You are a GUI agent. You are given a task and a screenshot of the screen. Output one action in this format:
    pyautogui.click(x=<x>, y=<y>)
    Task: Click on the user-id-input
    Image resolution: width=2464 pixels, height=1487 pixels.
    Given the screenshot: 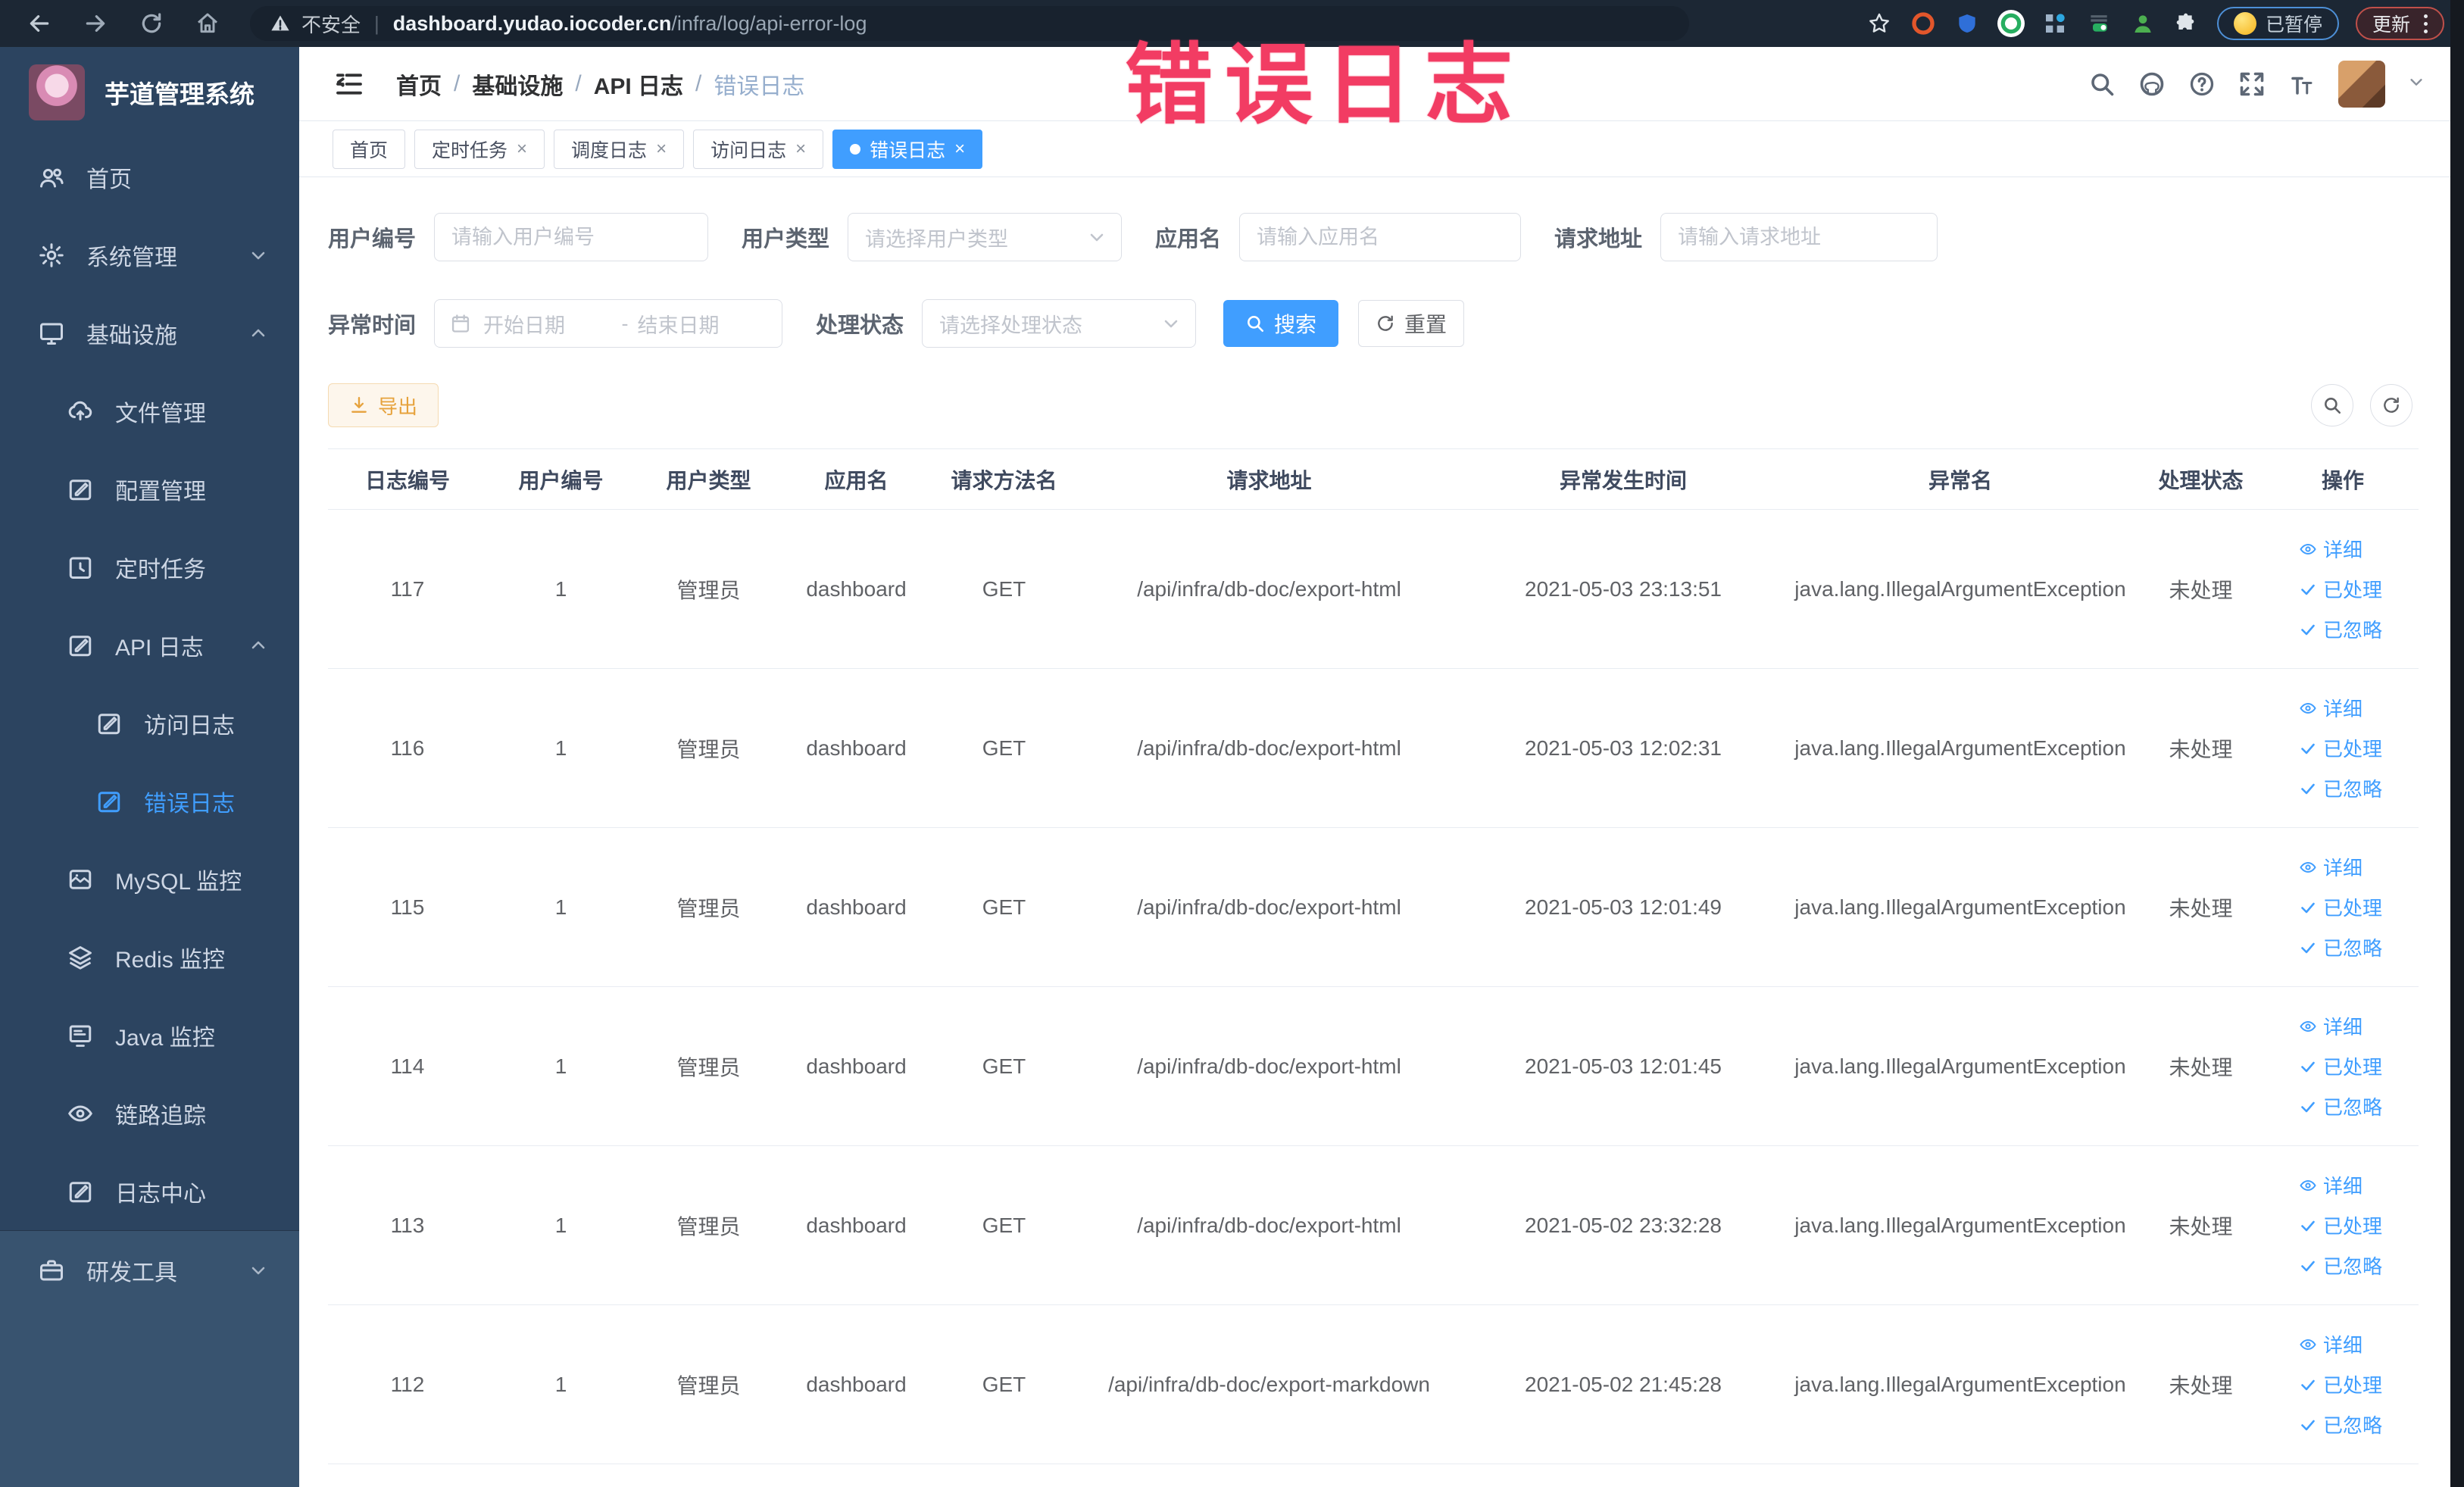 What is the action you would take?
    pyautogui.click(x=571, y=237)
    